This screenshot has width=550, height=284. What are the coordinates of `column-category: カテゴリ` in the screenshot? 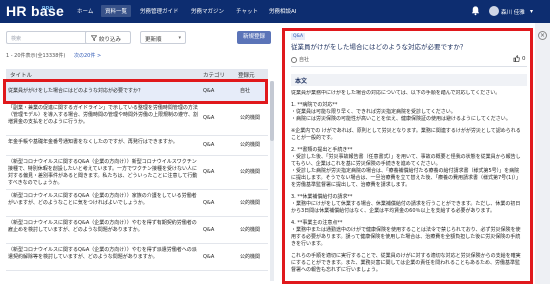 It's located at (214, 75).